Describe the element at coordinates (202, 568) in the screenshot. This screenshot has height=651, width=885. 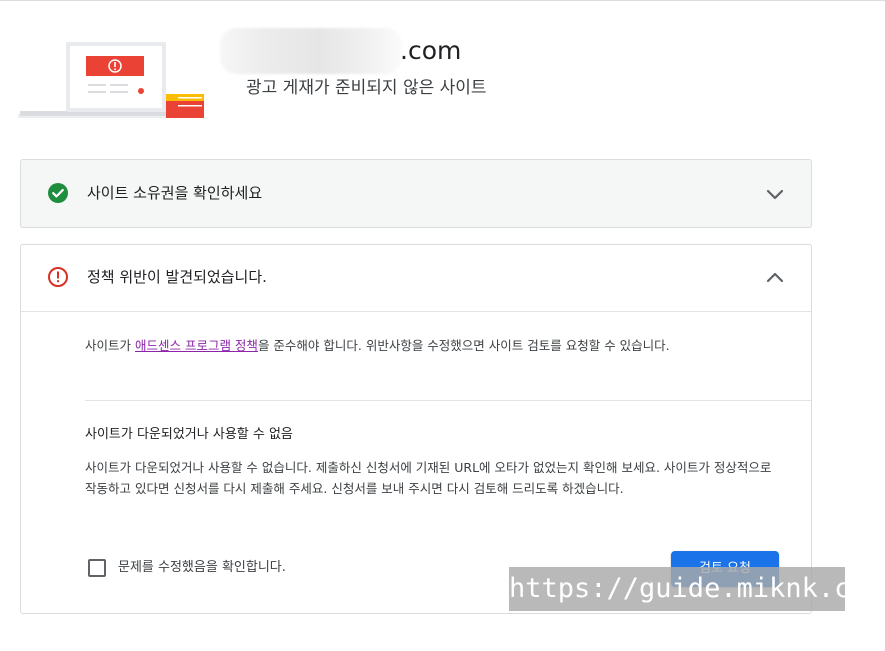
I see `fixed-confirm-label: 문제를 수정했음을 확인합니다.` at that location.